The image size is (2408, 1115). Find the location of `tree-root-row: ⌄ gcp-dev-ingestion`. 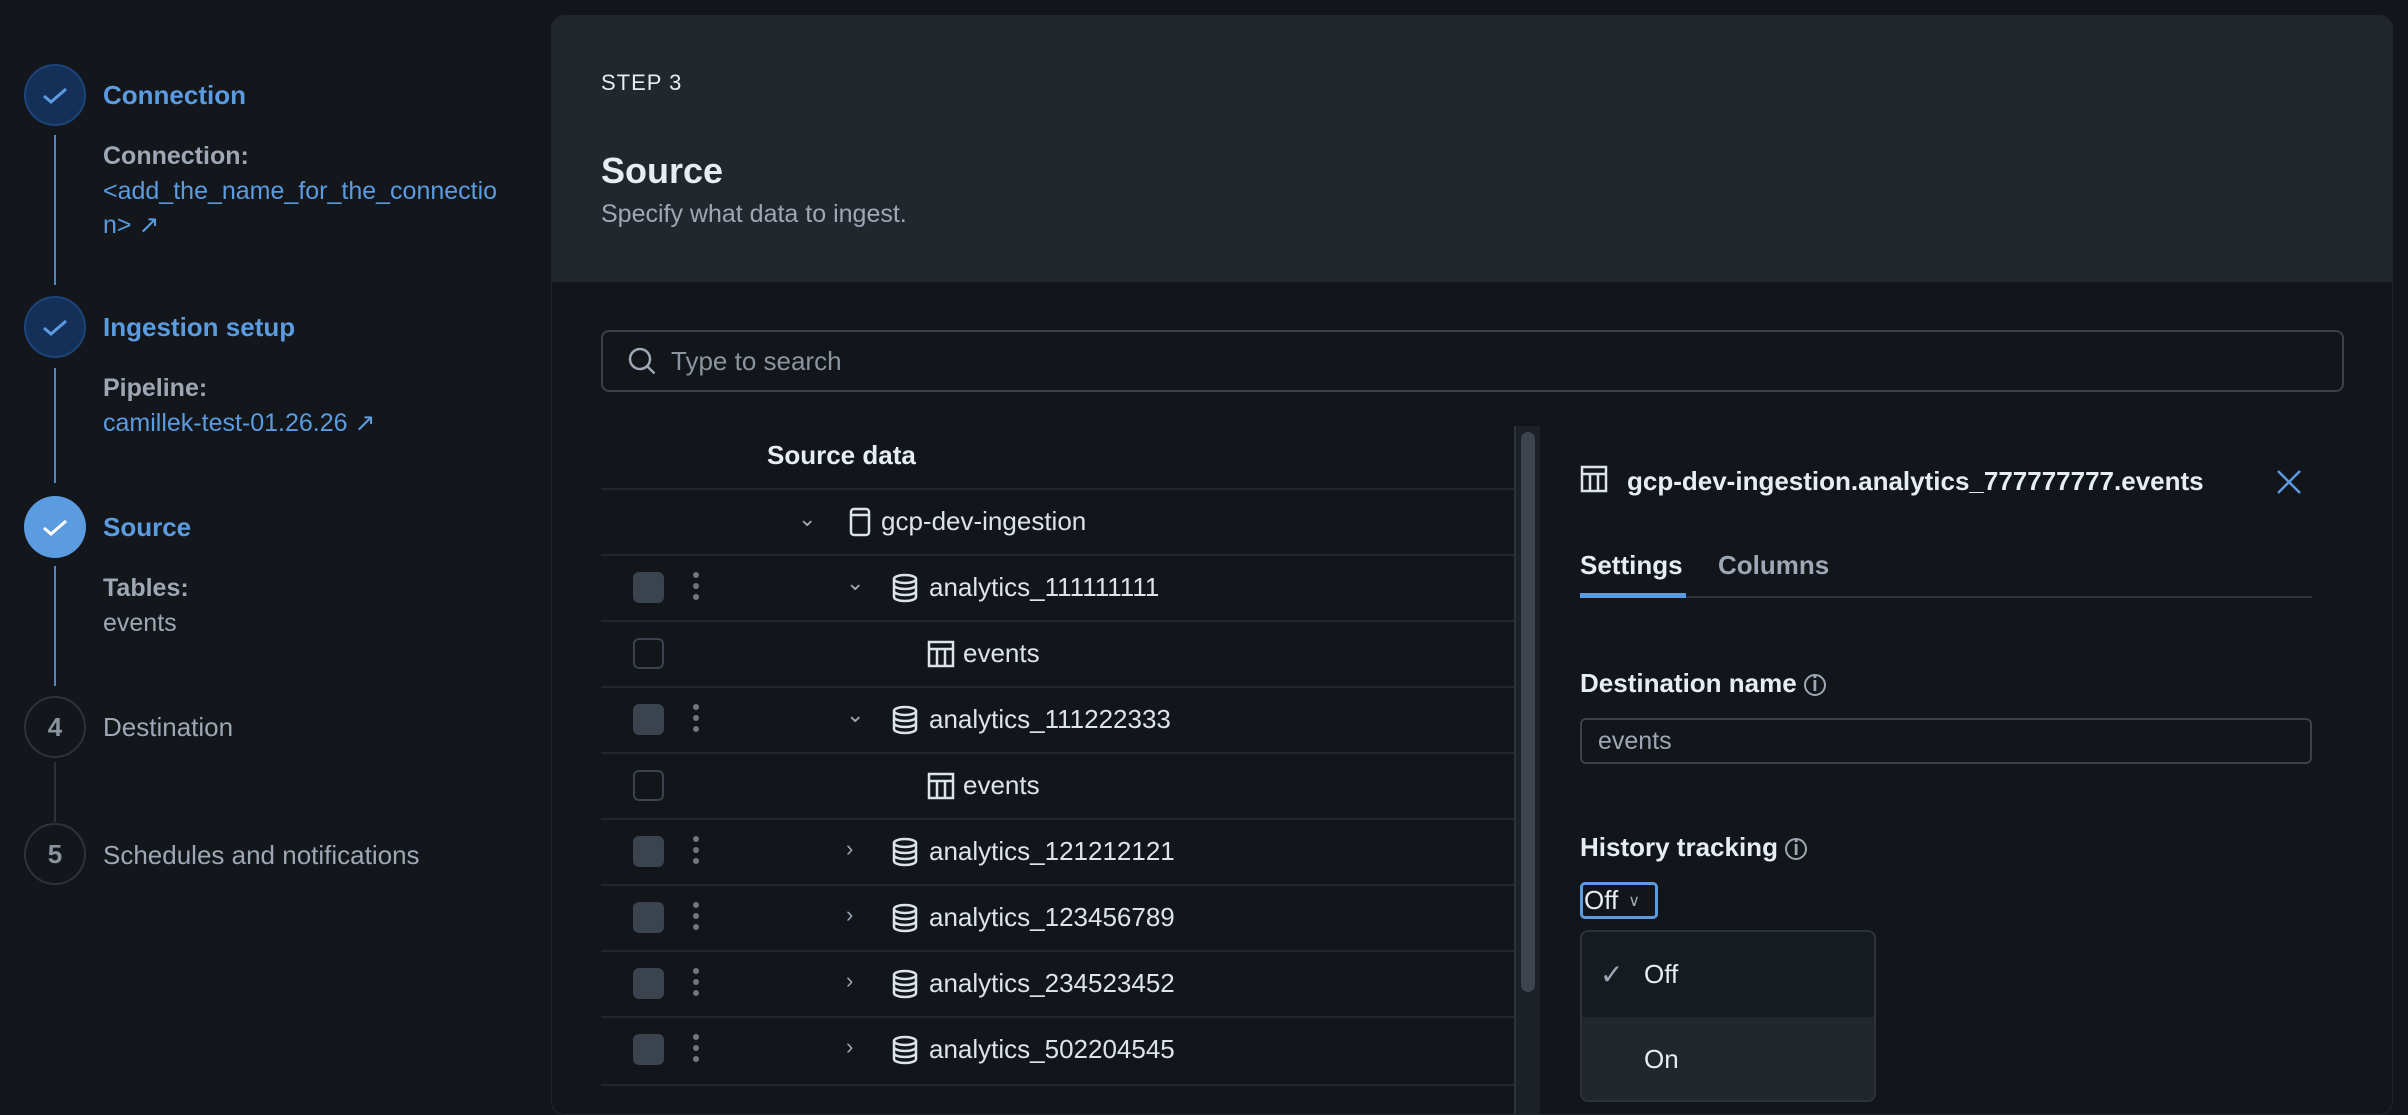

tree-root-row: ⌄ gcp-dev-ingestion is located at coordinates (1057, 521).